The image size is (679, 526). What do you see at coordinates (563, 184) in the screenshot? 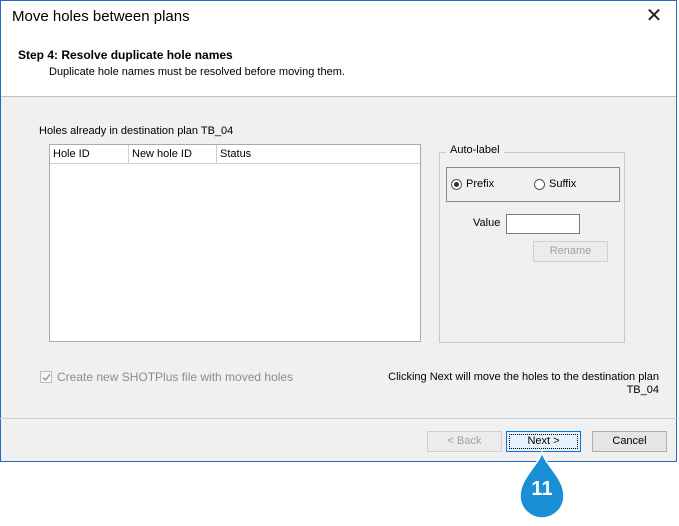
I see `suffix-label: Suffix` at bounding box center [563, 184].